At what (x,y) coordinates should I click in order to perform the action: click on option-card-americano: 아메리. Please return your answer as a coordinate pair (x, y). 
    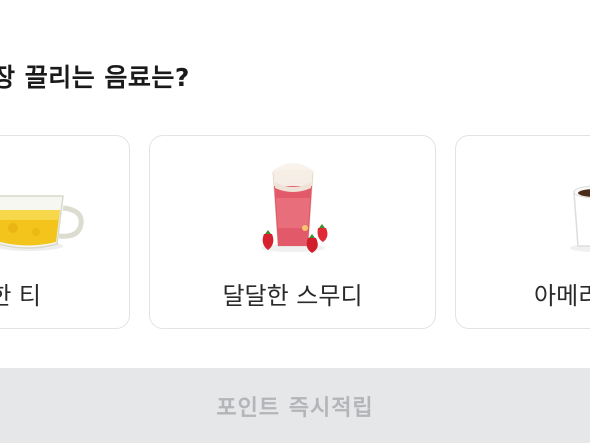
    Looking at the image, I should click on (522, 232).